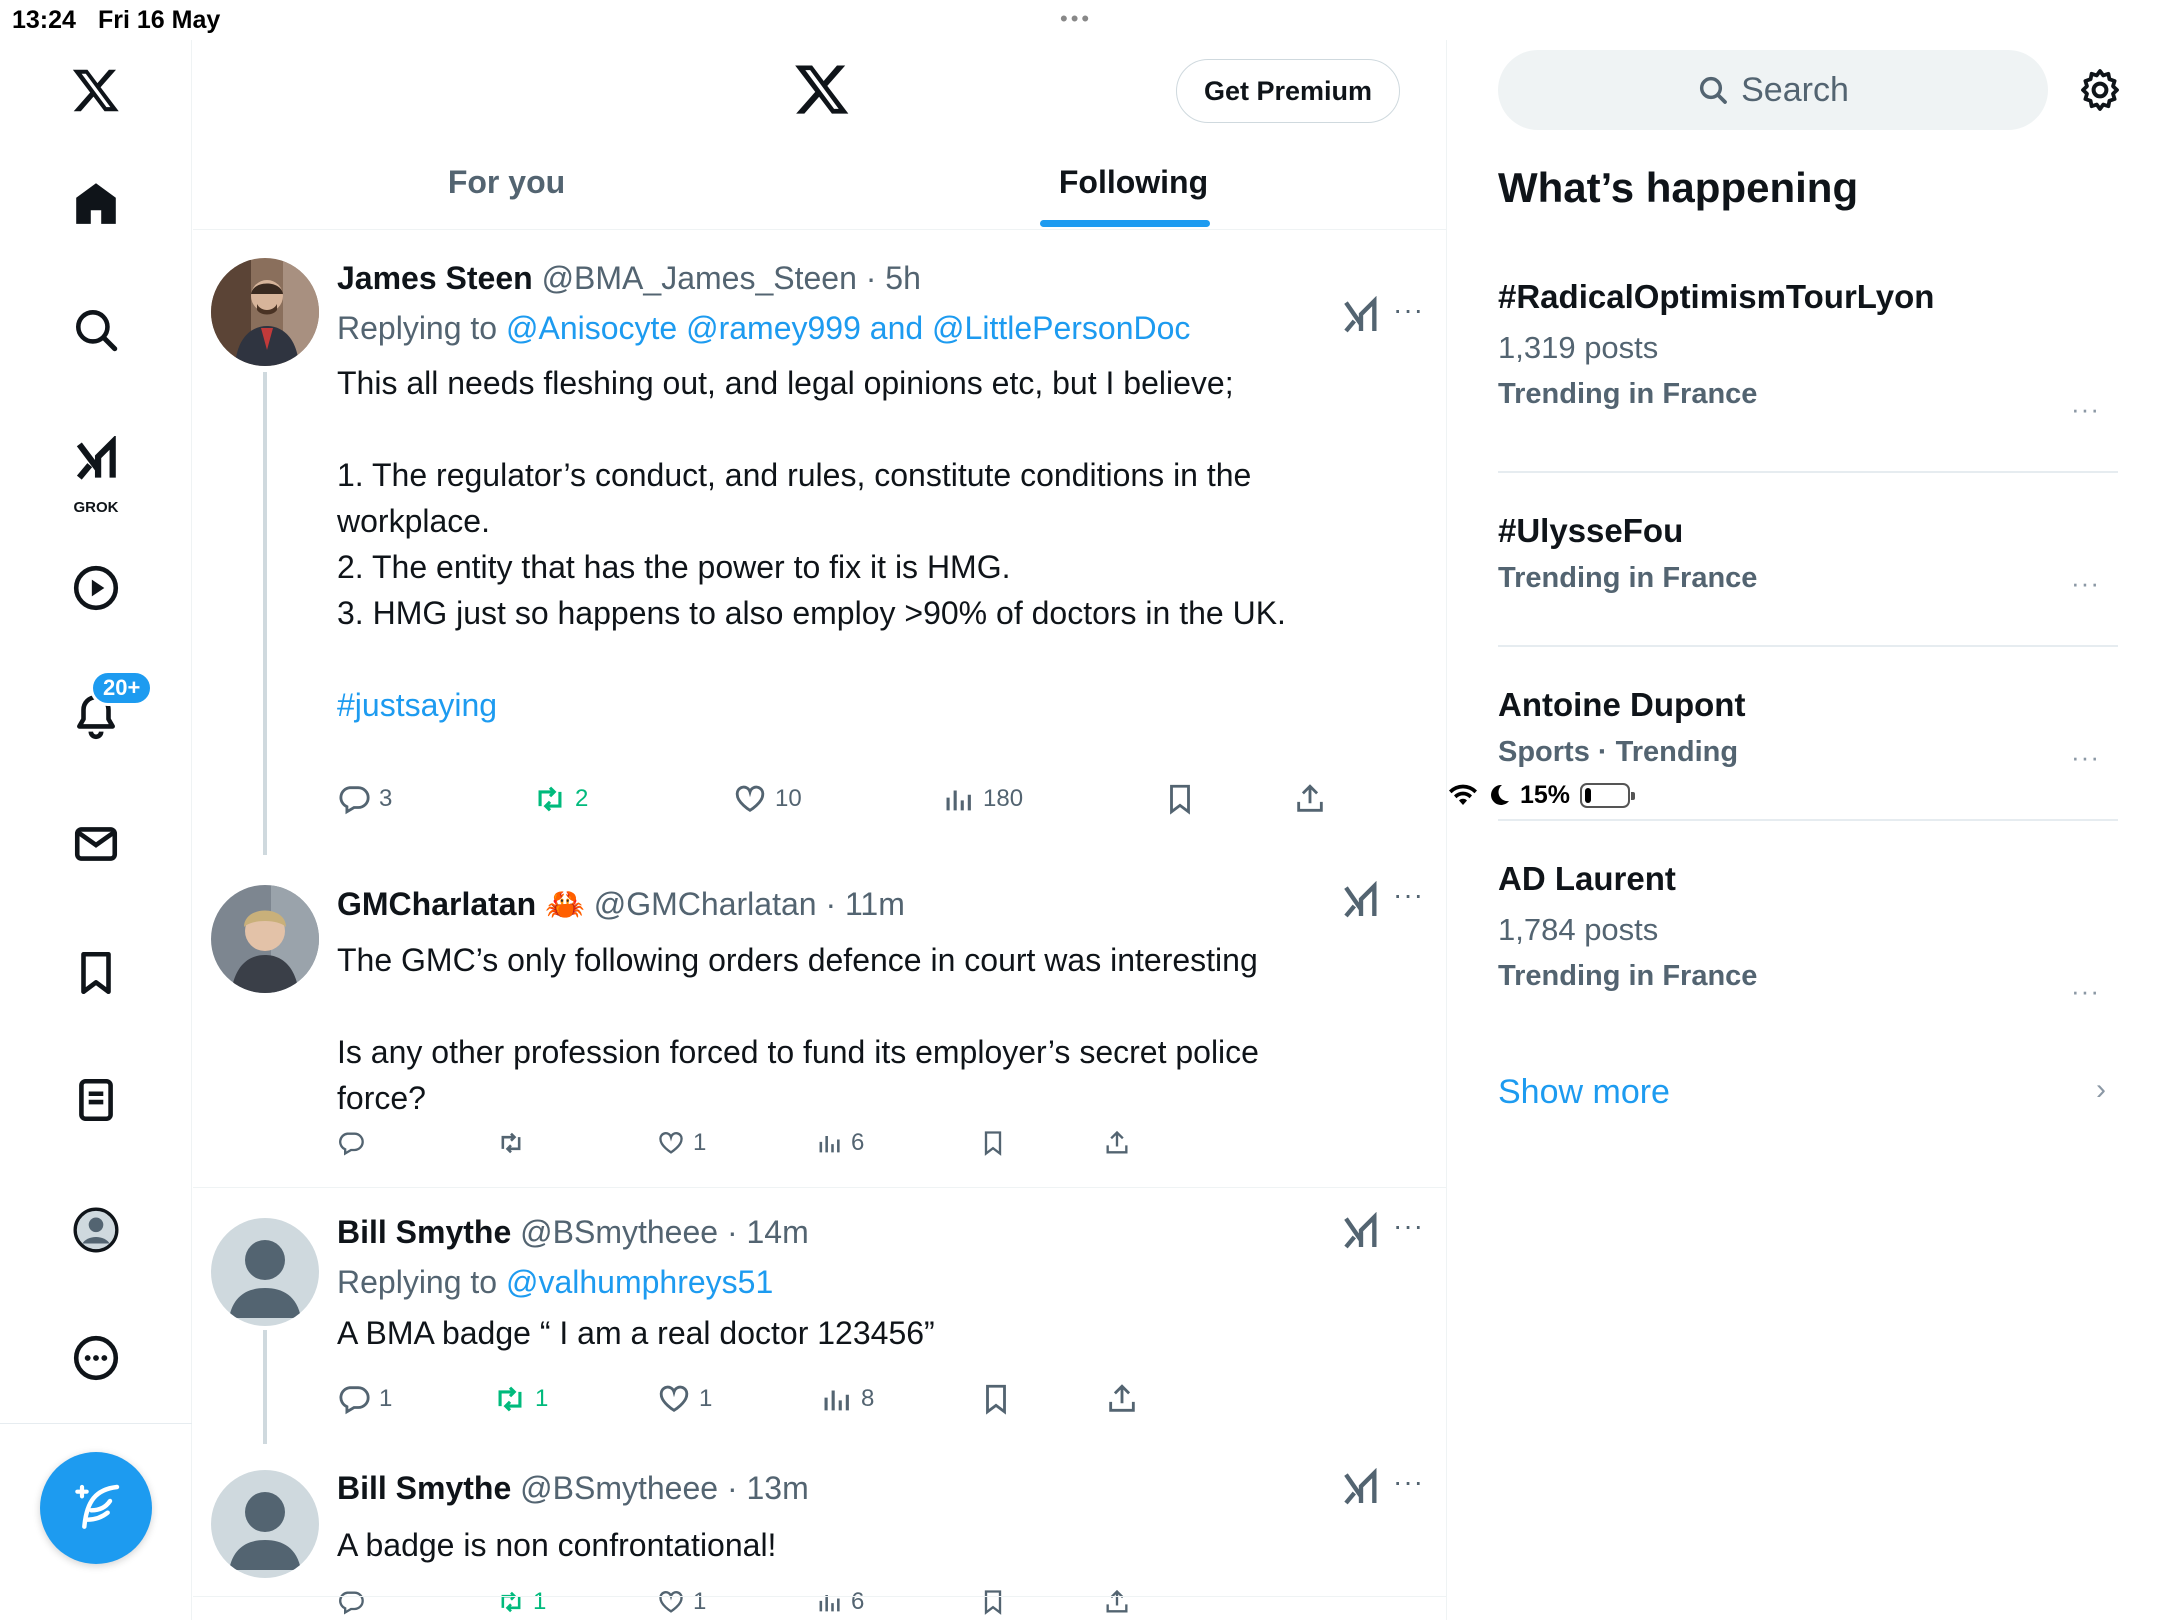  What do you see at coordinates (560, 799) in the screenshot?
I see `repost-button: 2` at bounding box center [560, 799].